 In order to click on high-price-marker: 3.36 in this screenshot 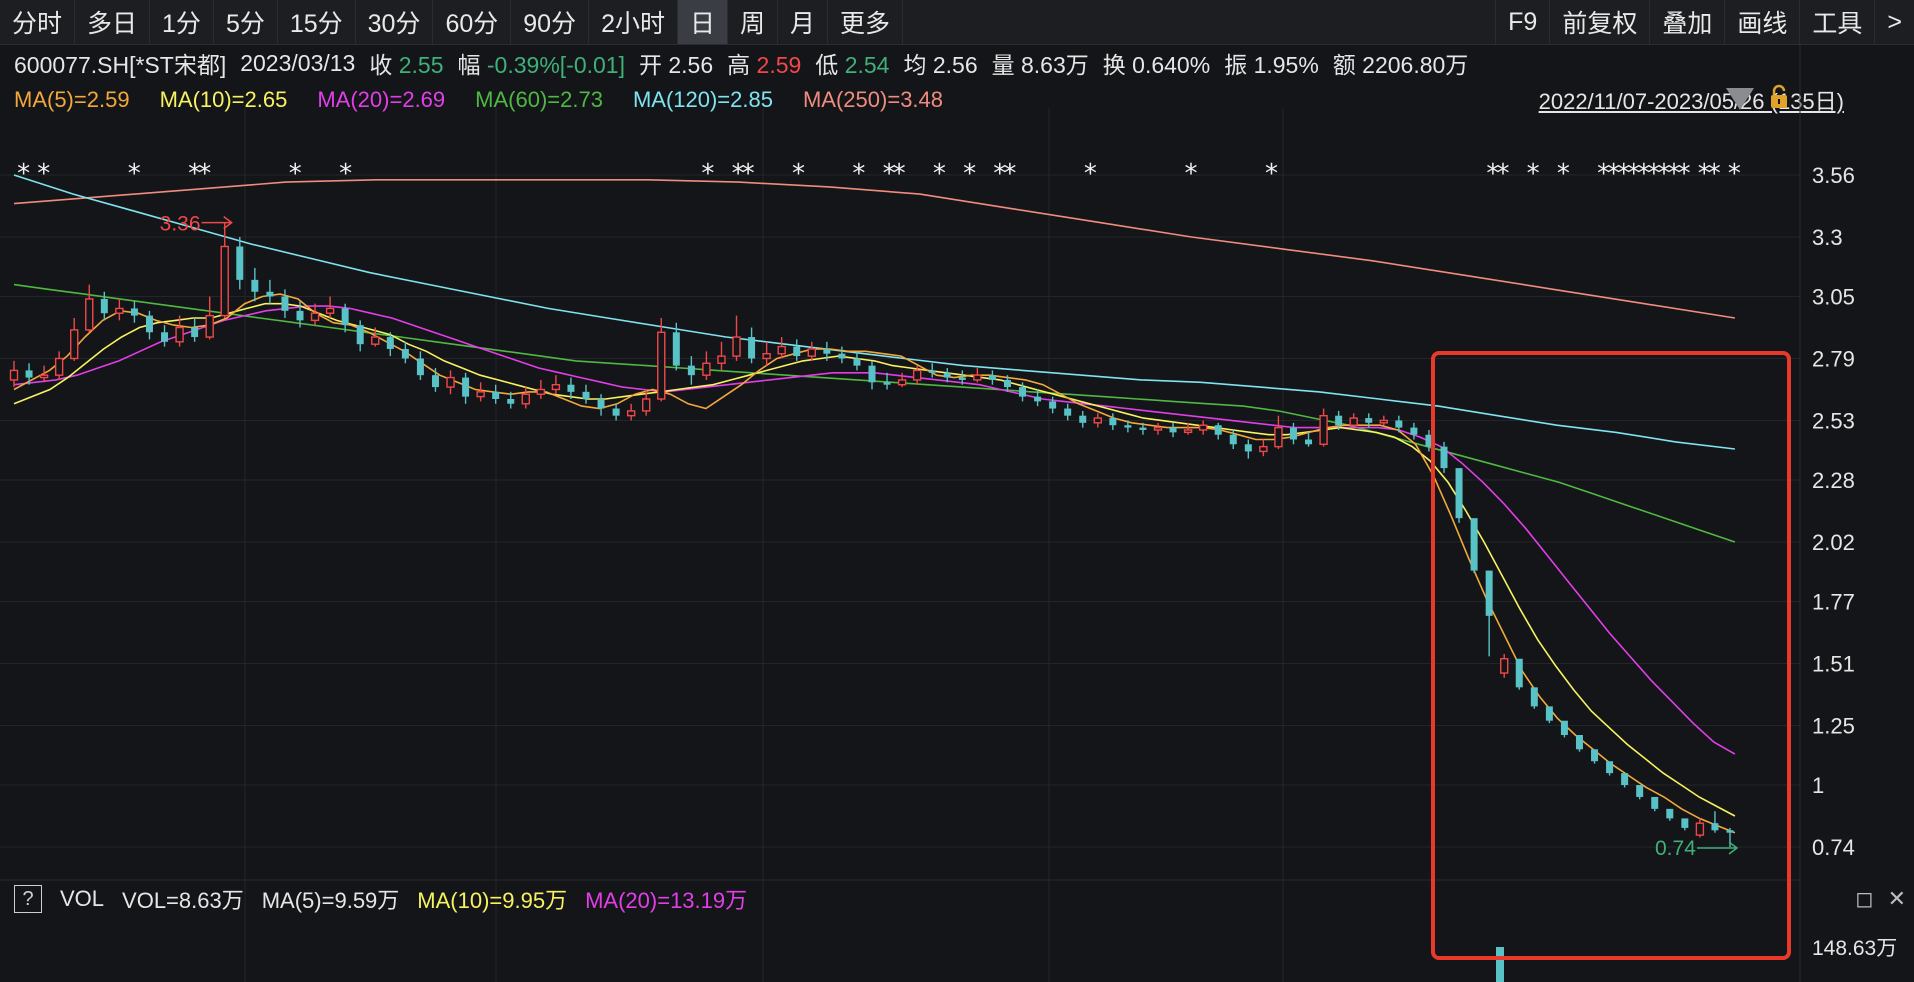, I will do `click(180, 224)`.